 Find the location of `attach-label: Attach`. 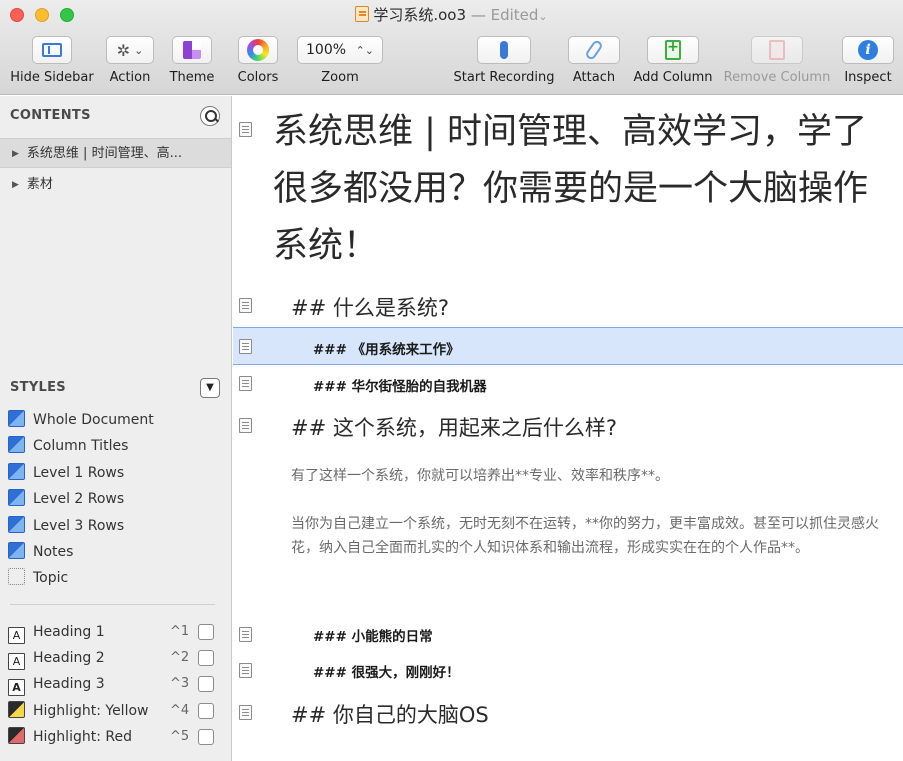

attach-label: Attach is located at coordinates (594, 77).